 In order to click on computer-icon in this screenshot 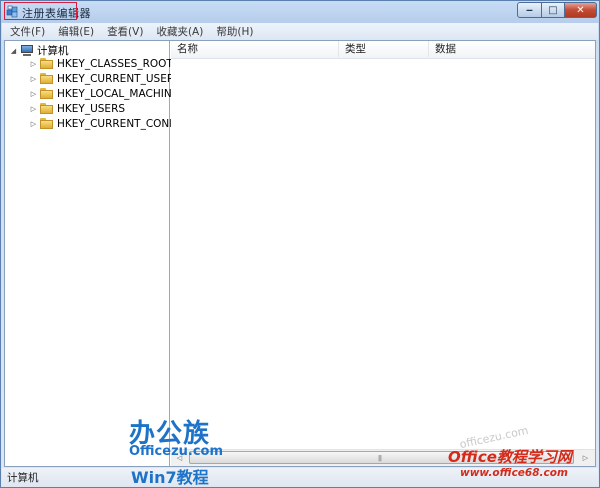, I will do `click(27, 50)`.